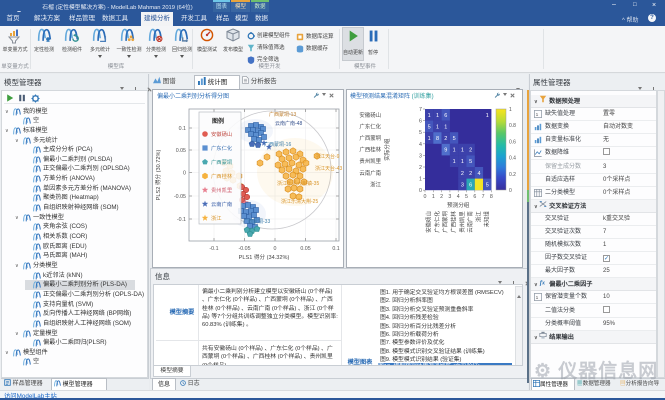  Describe the element at coordinates (487, 219) in the screenshot. I see `svg-text: 未知组` at that location.